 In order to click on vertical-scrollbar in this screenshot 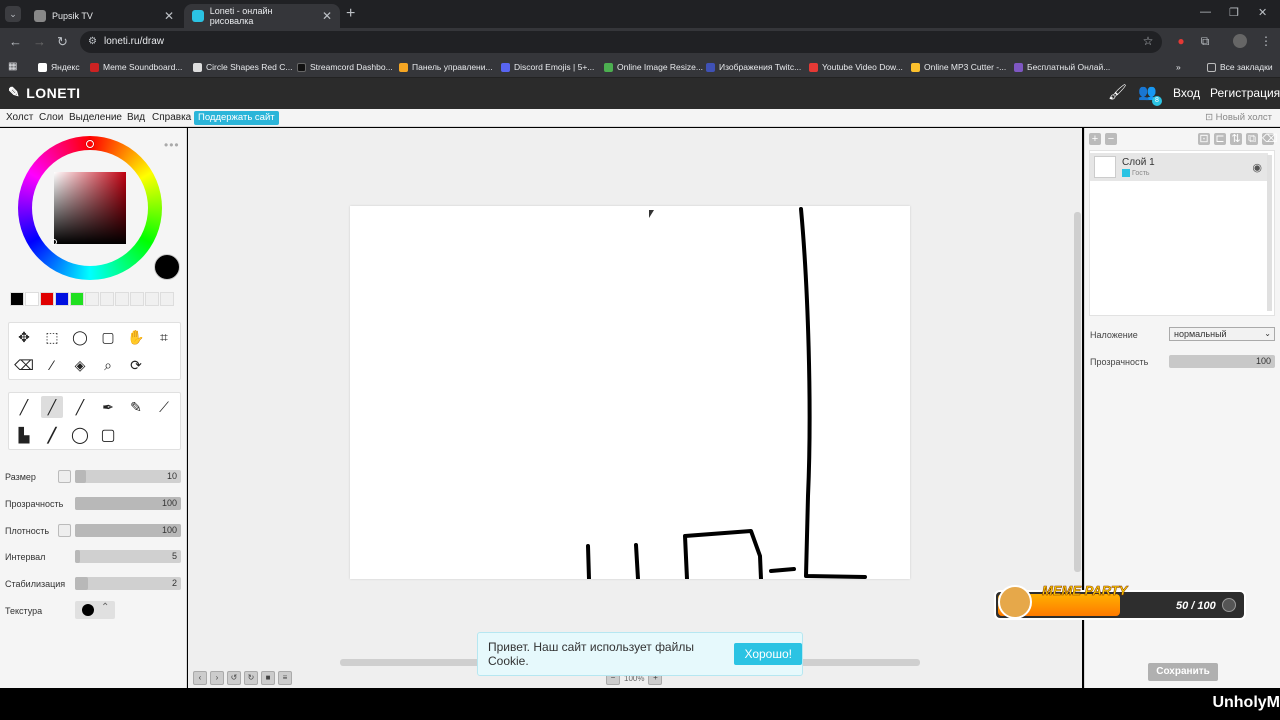, I will do `click(1077, 392)`.